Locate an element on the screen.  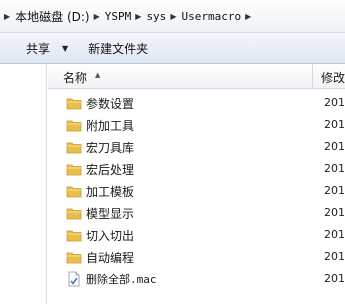
file-name: 宏后处理 is located at coordinates (110, 170).